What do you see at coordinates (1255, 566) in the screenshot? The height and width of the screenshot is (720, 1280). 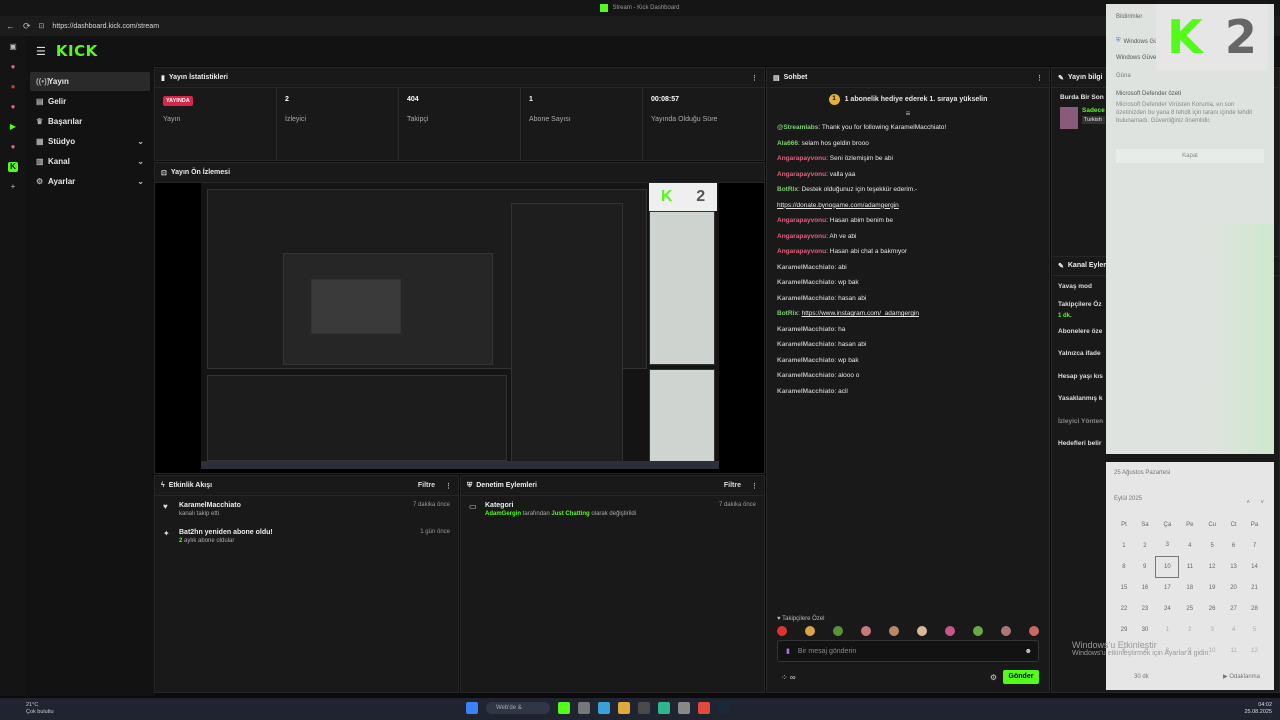 I see `calendar-day: 14` at bounding box center [1255, 566].